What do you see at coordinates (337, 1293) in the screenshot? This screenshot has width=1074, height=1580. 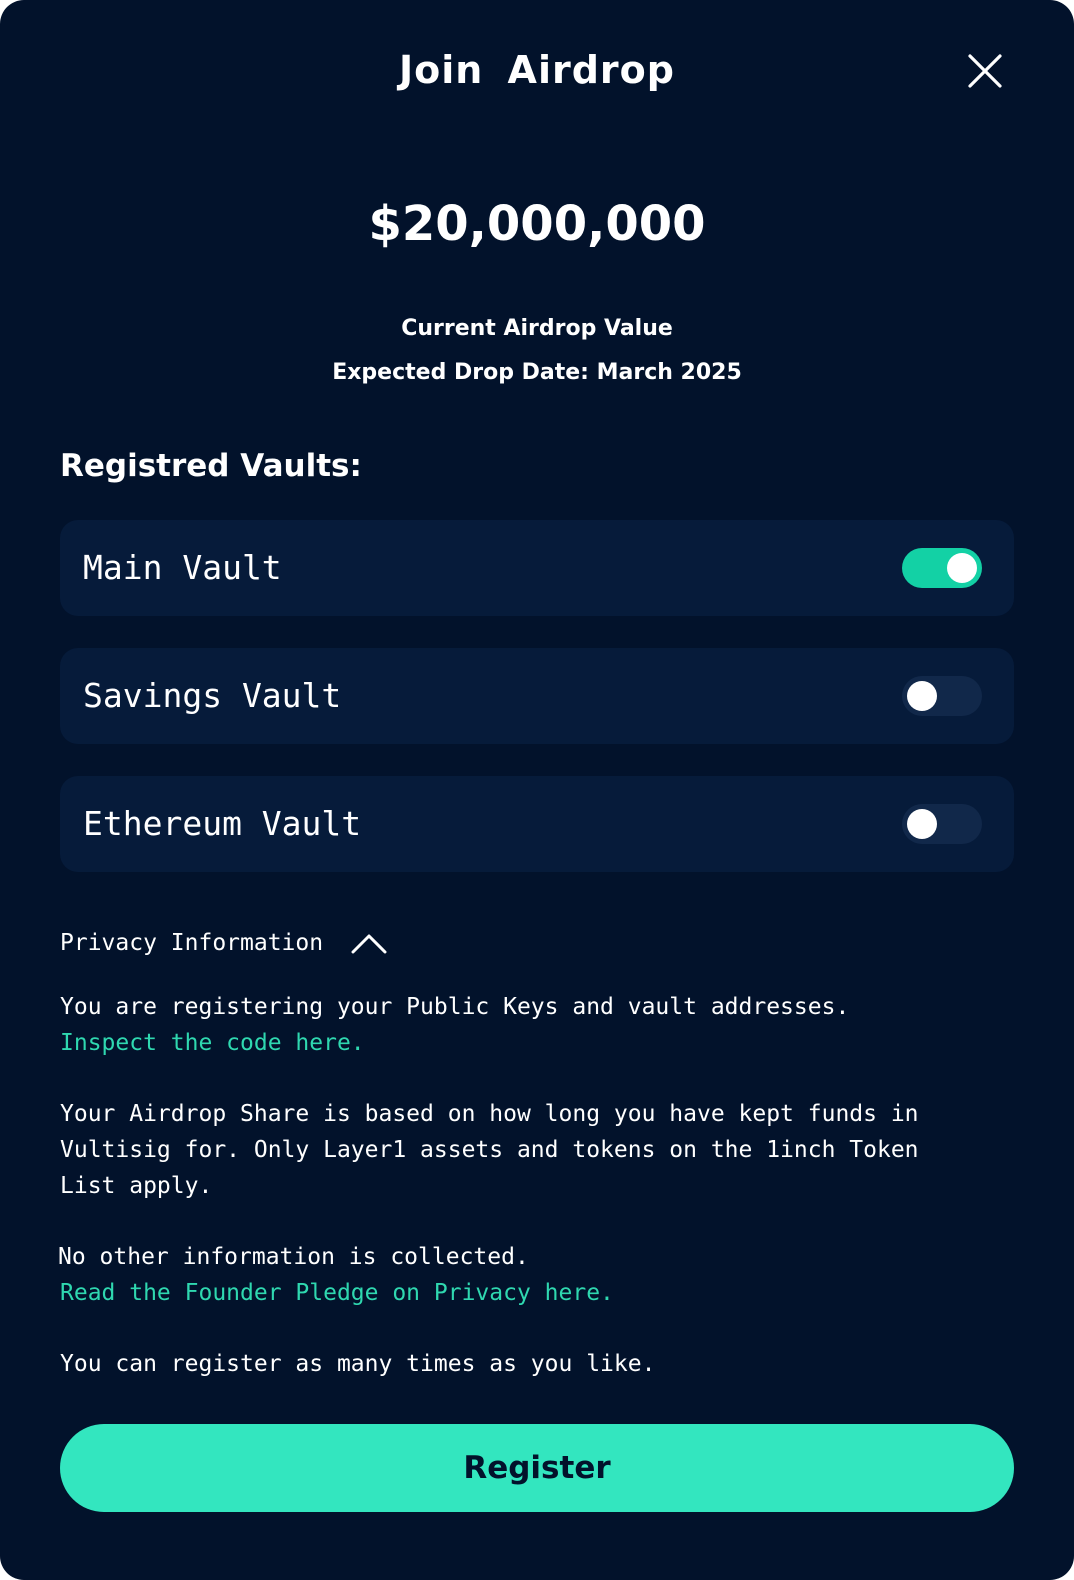 I see `founder-pledge-link: Read the Founder Pledge on Privacy here.` at bounding box center [337, 1293].